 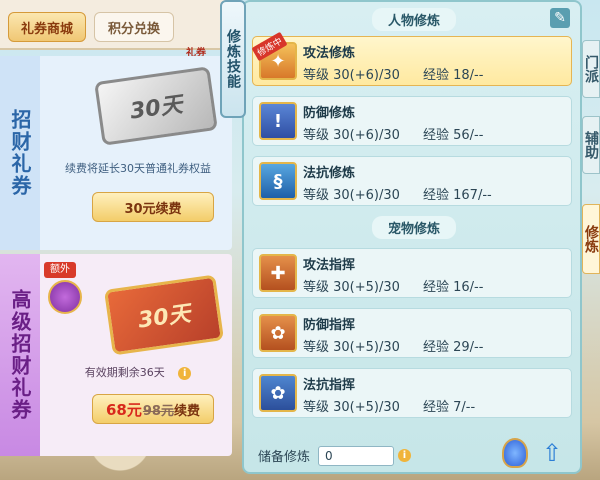 What do you see at coordinates (278, 273) in the screenshot?
I see `paw-attack-icon: ✚` at bounding box center [278, 273].